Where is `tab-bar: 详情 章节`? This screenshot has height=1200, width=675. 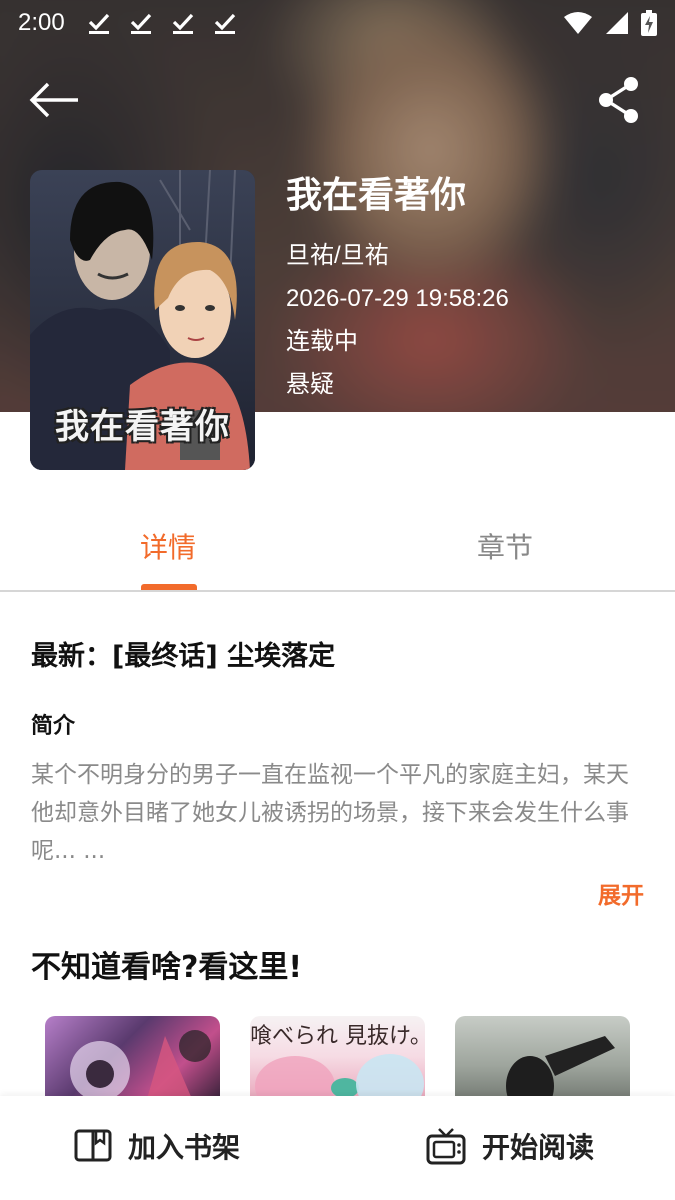
tab-bar: 详情 章节 is located at coordinates (337, 546).